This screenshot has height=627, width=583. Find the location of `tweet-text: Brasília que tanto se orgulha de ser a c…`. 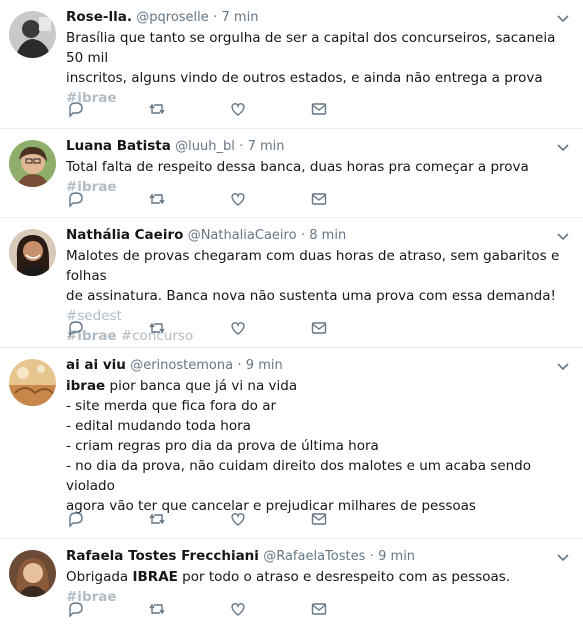

tweet-text: Brasília que tanto se orgulha de ser a c… is located at coordinates (313, 68).